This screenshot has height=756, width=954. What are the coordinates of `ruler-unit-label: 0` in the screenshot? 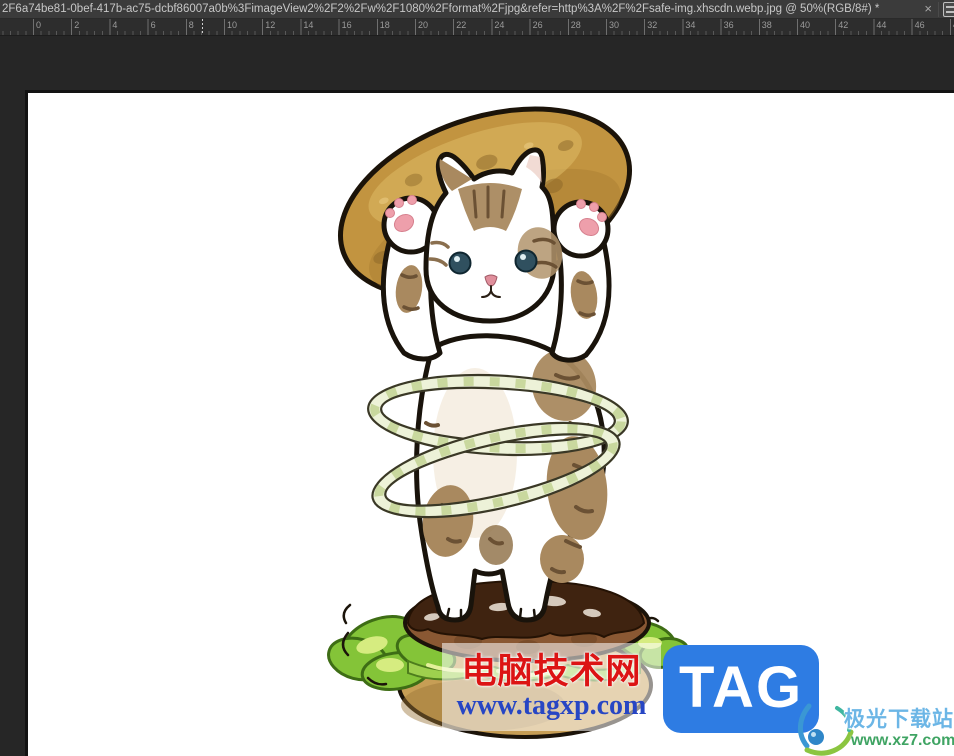 It's located at (39, 25).